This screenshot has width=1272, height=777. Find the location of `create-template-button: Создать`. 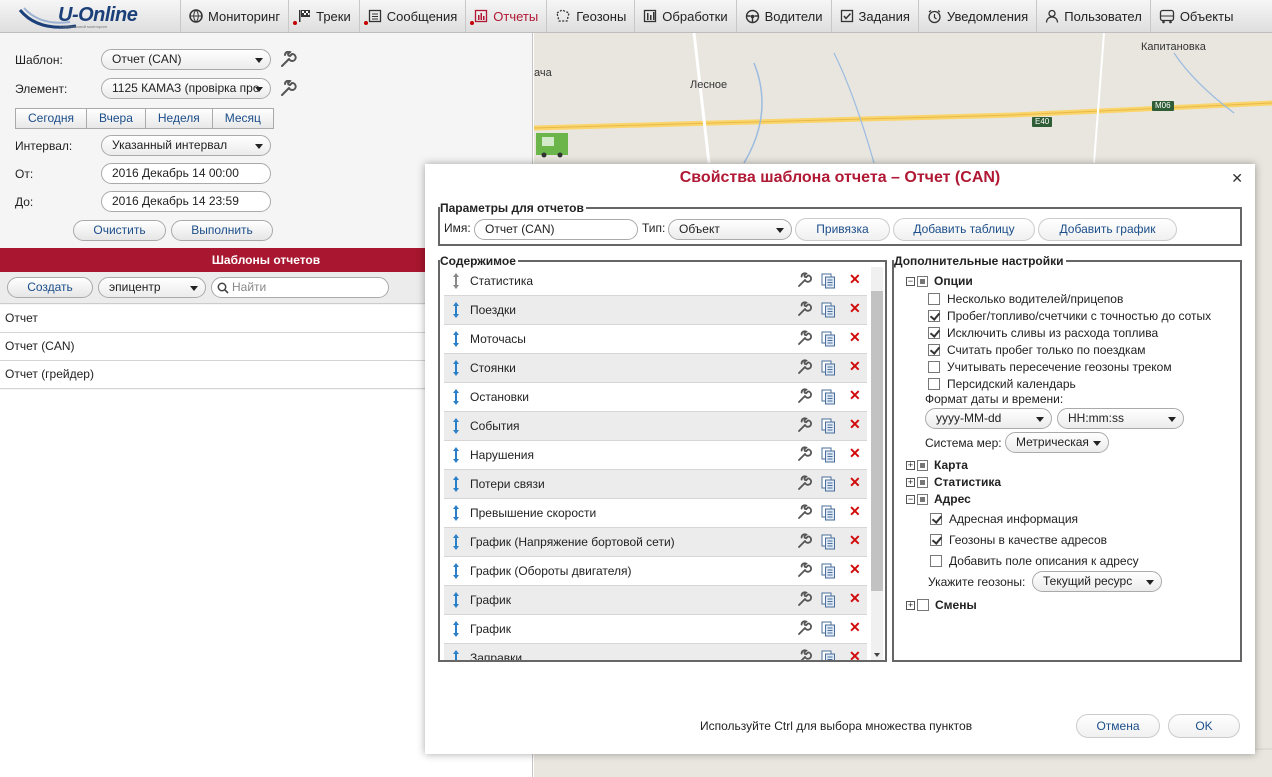

create-template-button: Создать is located at coordinates (50, 287).